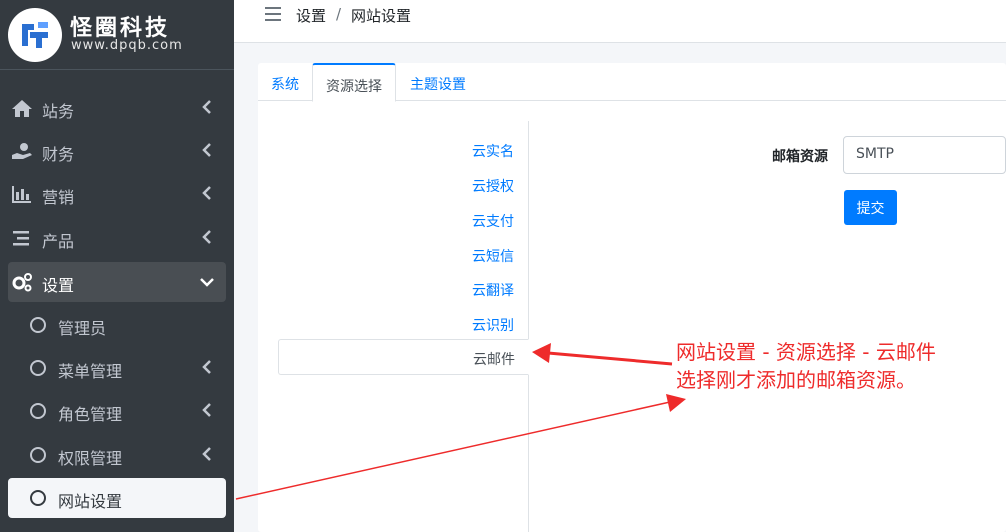  I want to click on resource-item-sms: 云短信, so click(493, 256).